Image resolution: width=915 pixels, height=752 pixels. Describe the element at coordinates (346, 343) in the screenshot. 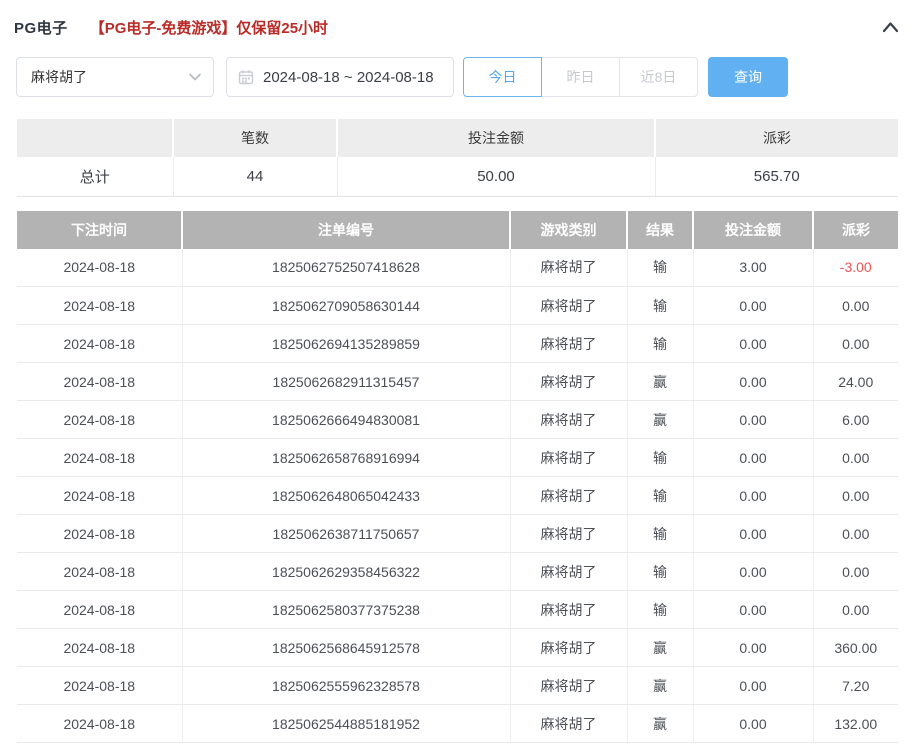

I see `cell-bet-id: 1825062694135289859` at that location.